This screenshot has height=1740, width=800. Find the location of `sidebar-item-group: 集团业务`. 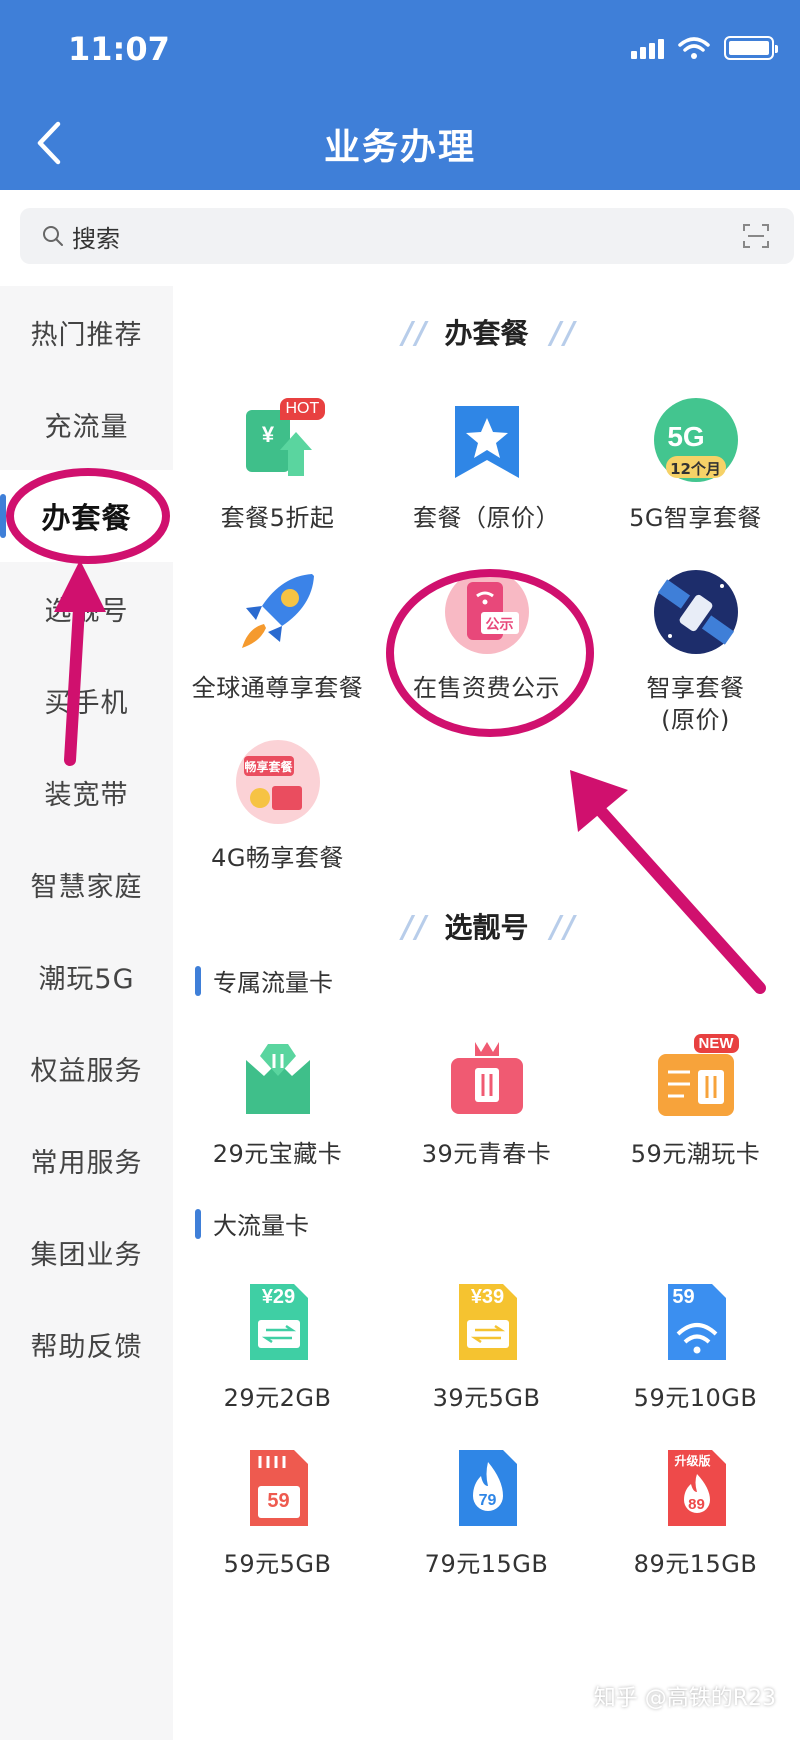

sidebar-item-group: 集团业务 is located at coordinates (86, 1252).